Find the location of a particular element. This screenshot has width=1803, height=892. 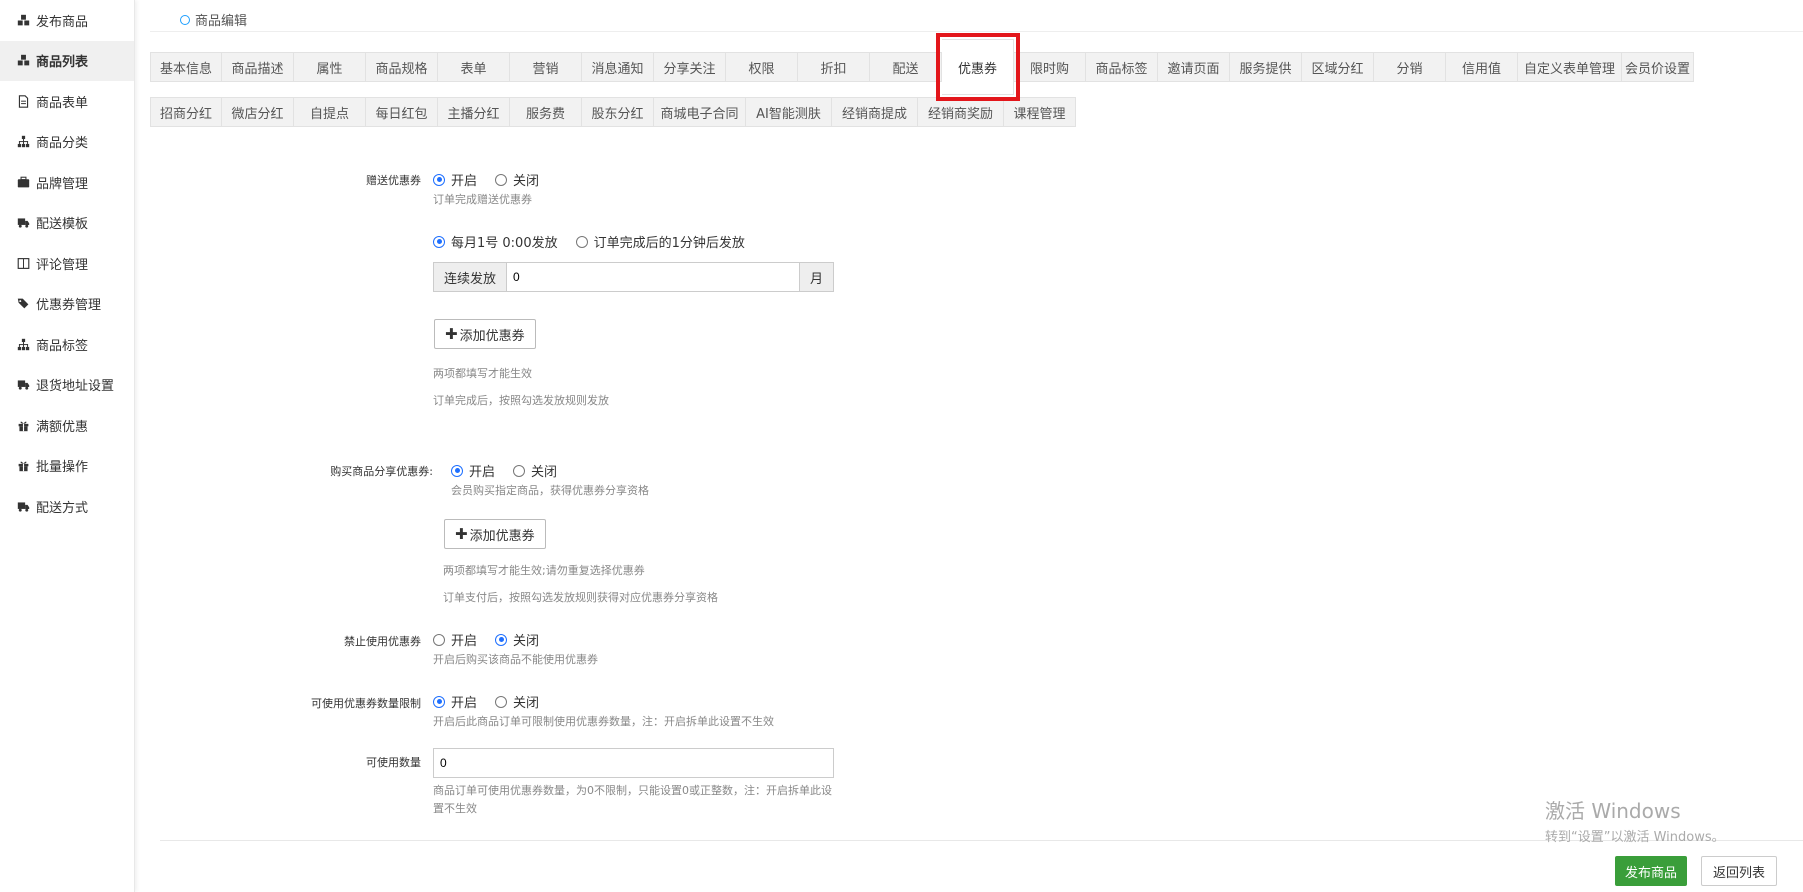

back-to-list-button: 返回列表 is located at coordinates (1739, 871).